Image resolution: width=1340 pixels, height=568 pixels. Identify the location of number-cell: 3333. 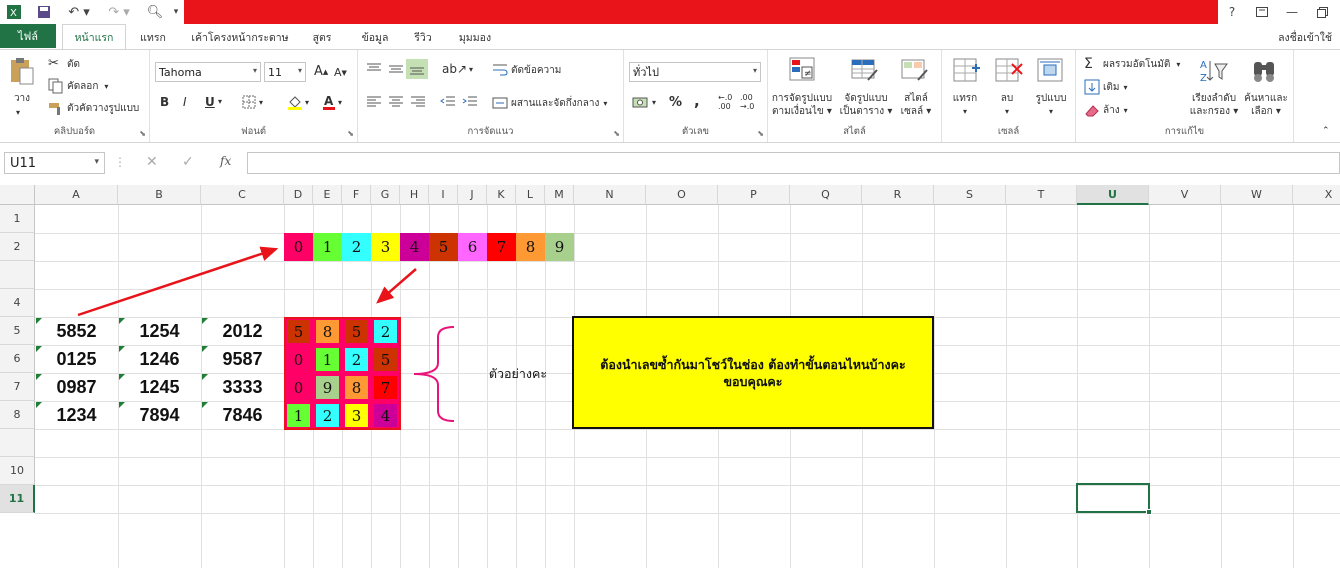
(242, 387).